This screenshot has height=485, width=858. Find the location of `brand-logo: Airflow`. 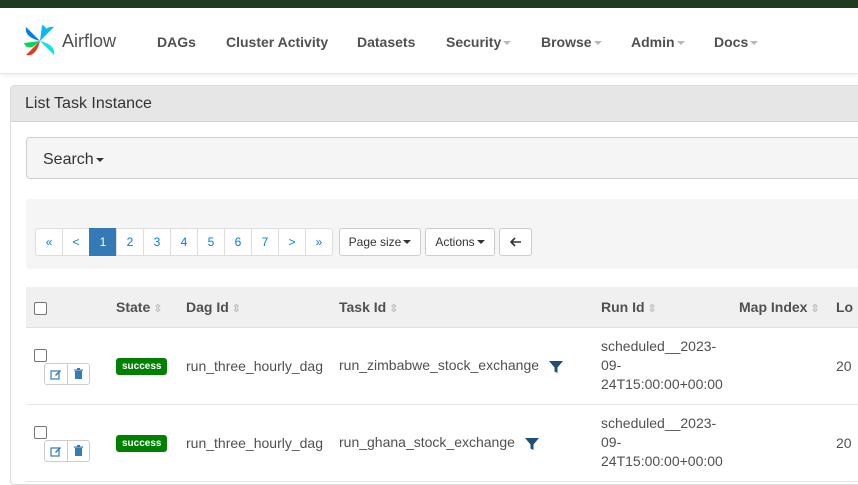

brand-logo: Airflow is located at coordinates (69, 41).